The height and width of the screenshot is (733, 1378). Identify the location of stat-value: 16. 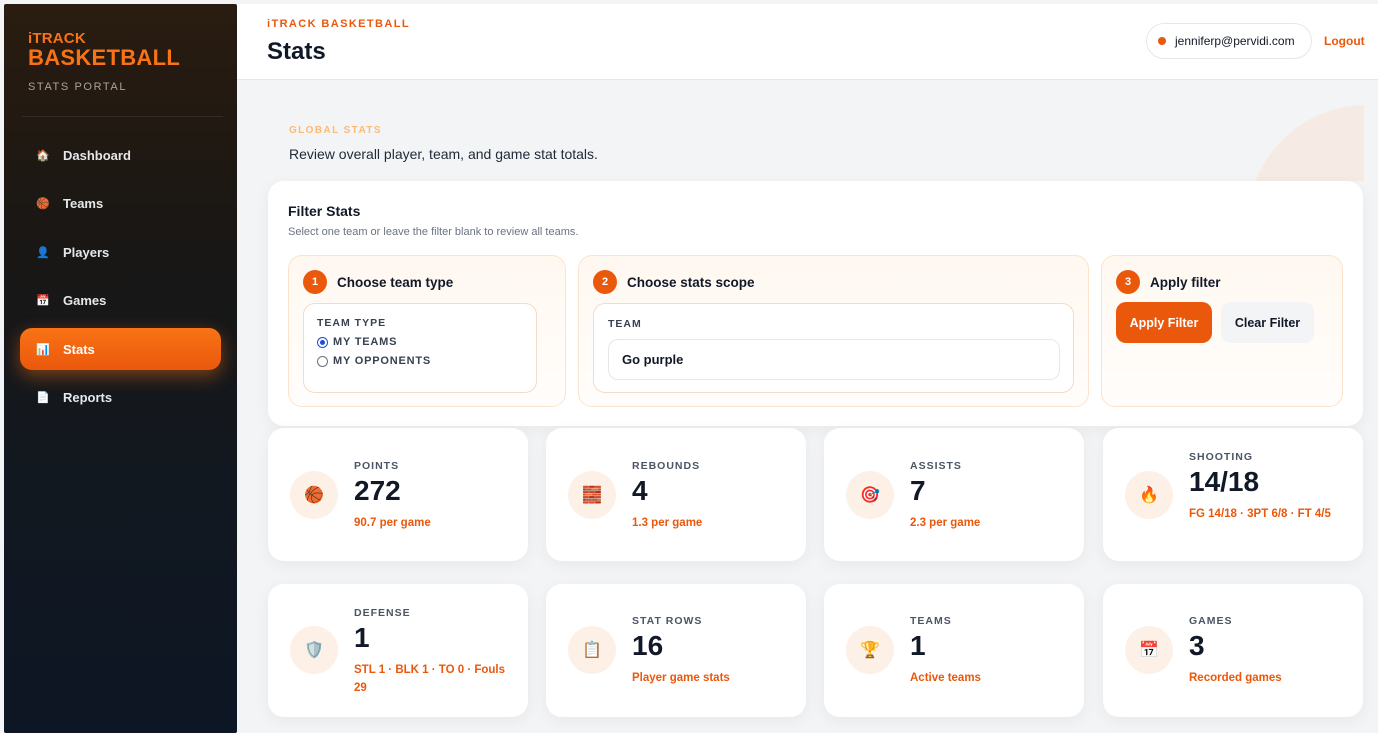
(648, 645).